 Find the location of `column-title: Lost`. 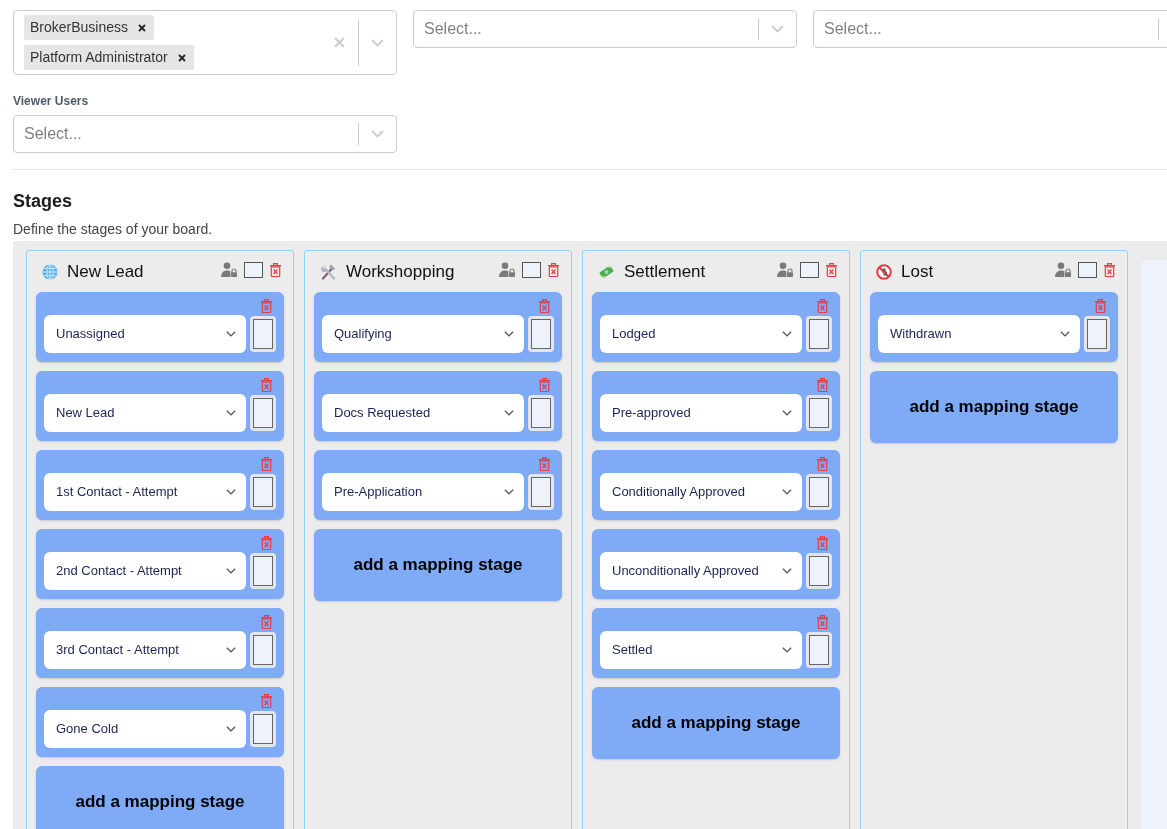

column-title: Lost is located at coordinates (917, 271).